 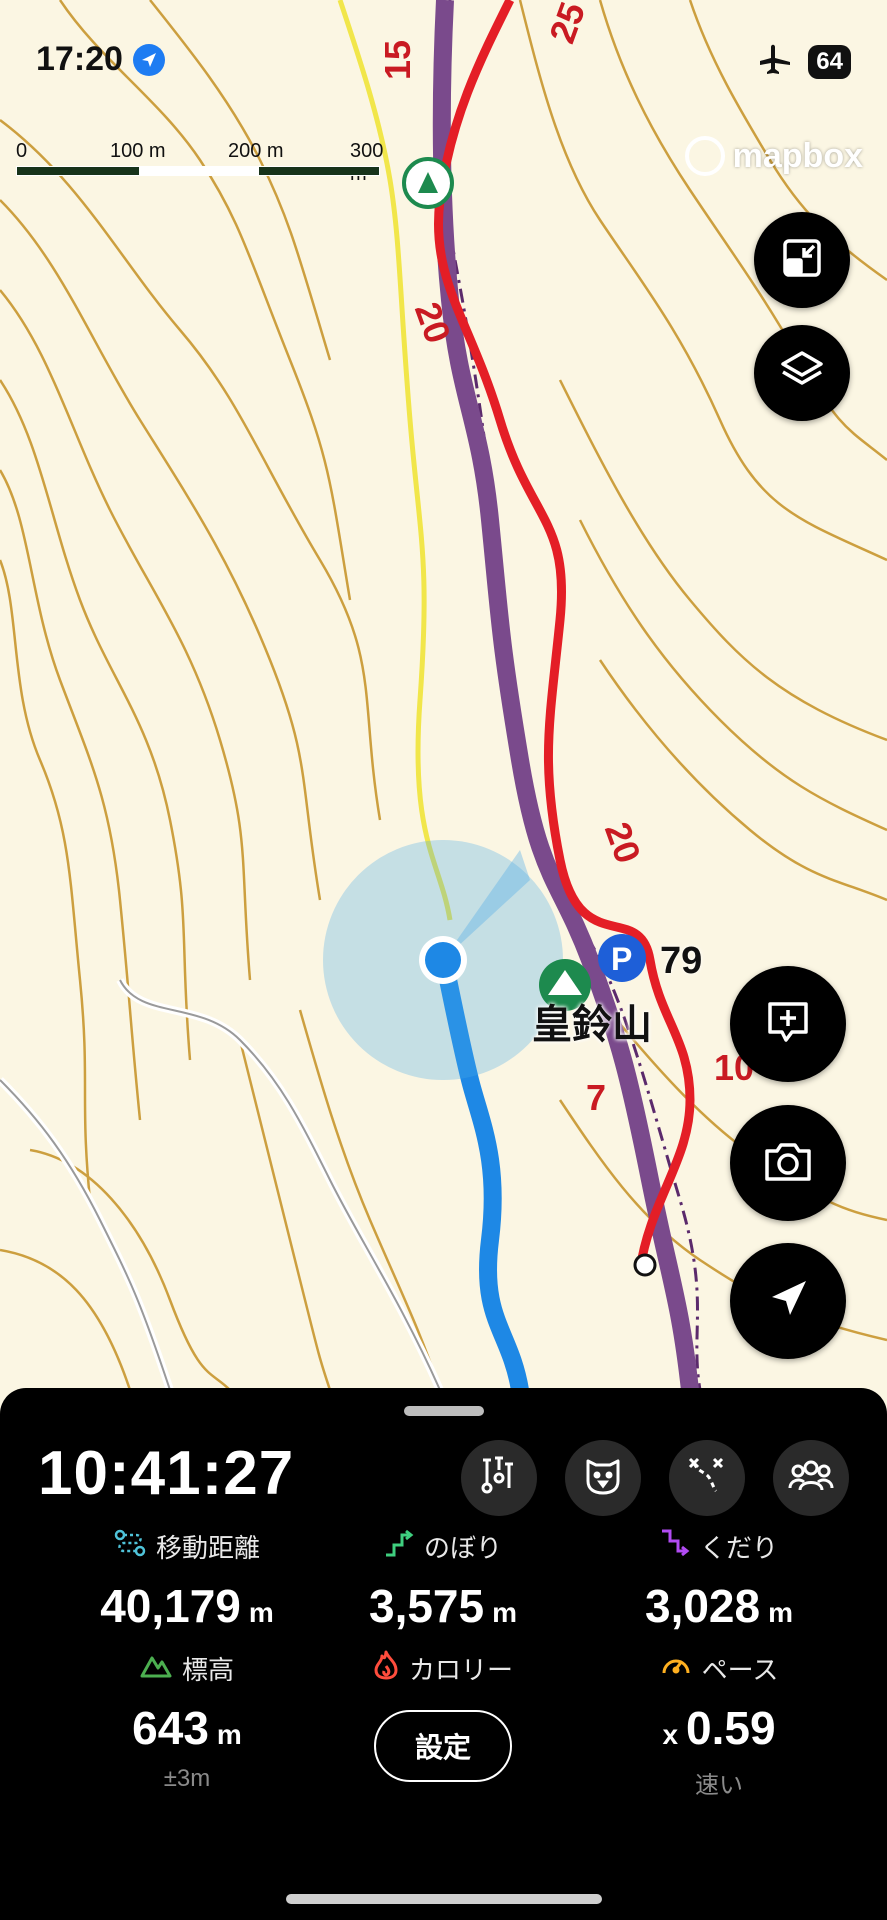 I want to click on add-note-button, so click(x=788, y=1024).